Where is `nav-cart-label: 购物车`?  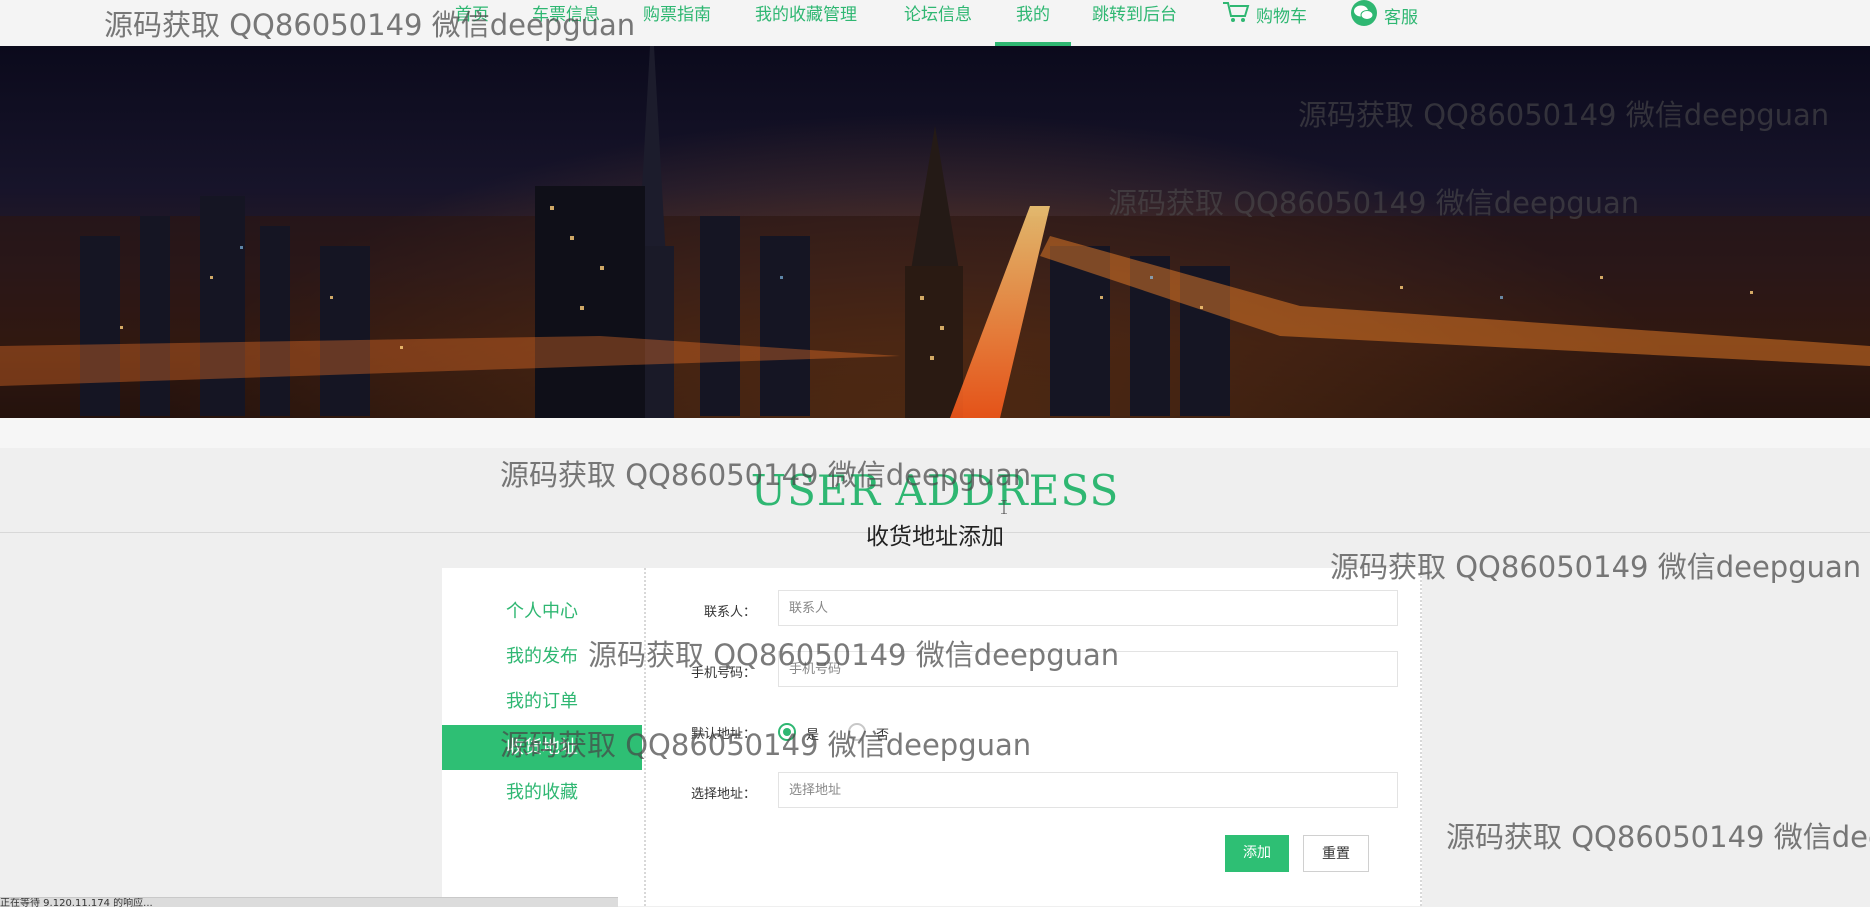 nav-cart-label: 购物车 is located at coordinates (1281, 17).